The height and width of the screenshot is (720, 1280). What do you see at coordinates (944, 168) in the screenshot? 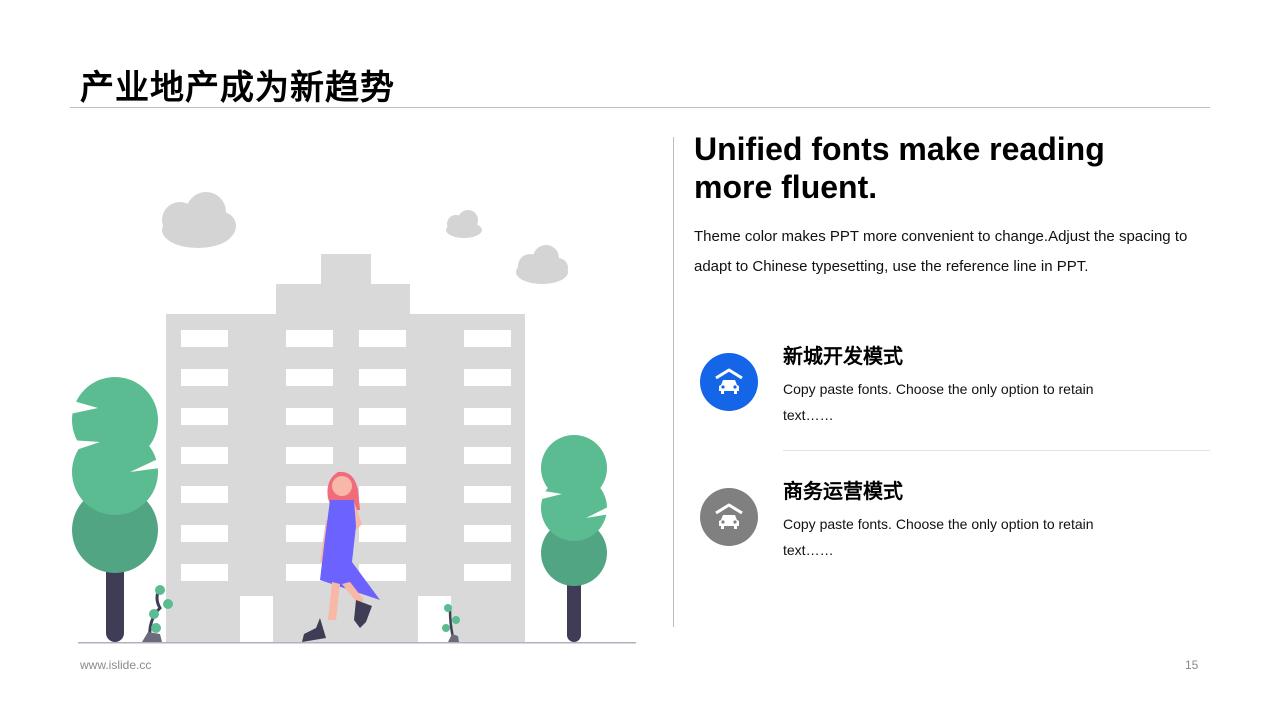
I see `headline: Unified fonts make reading more fluent.` at bounding box center [944, 168].